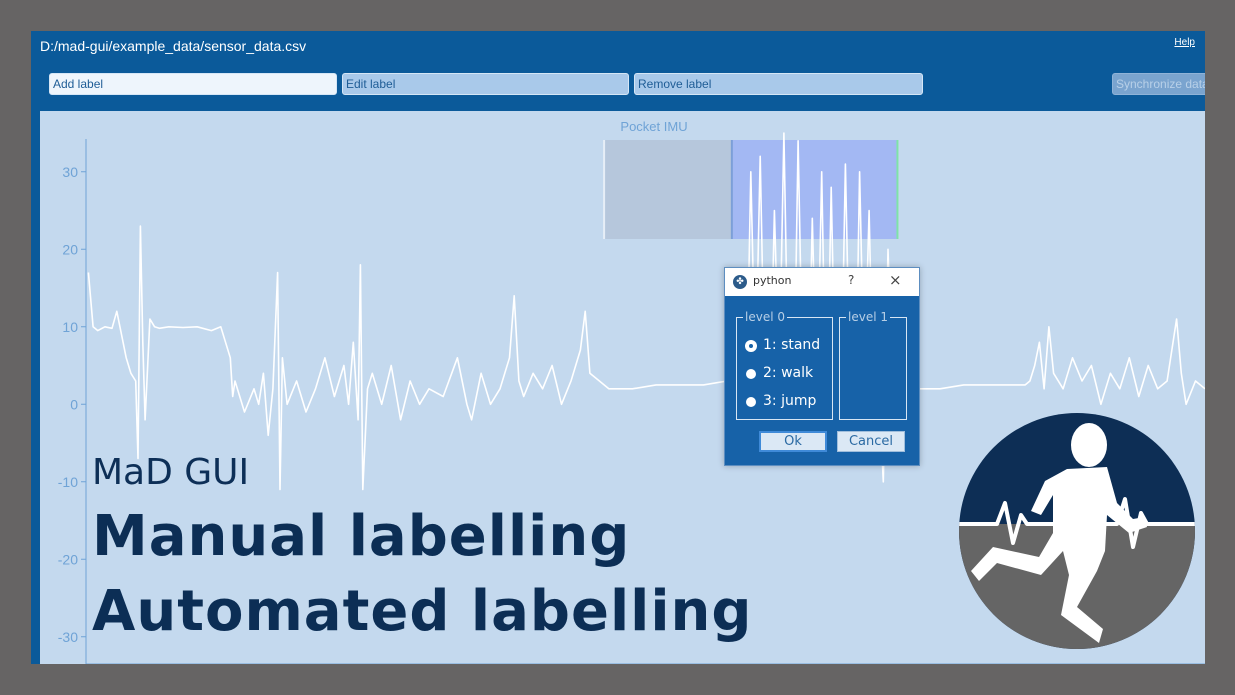  Describe the element at coordinates (1184, 42) in the screenshot. I see `help-link: Help` at that location.